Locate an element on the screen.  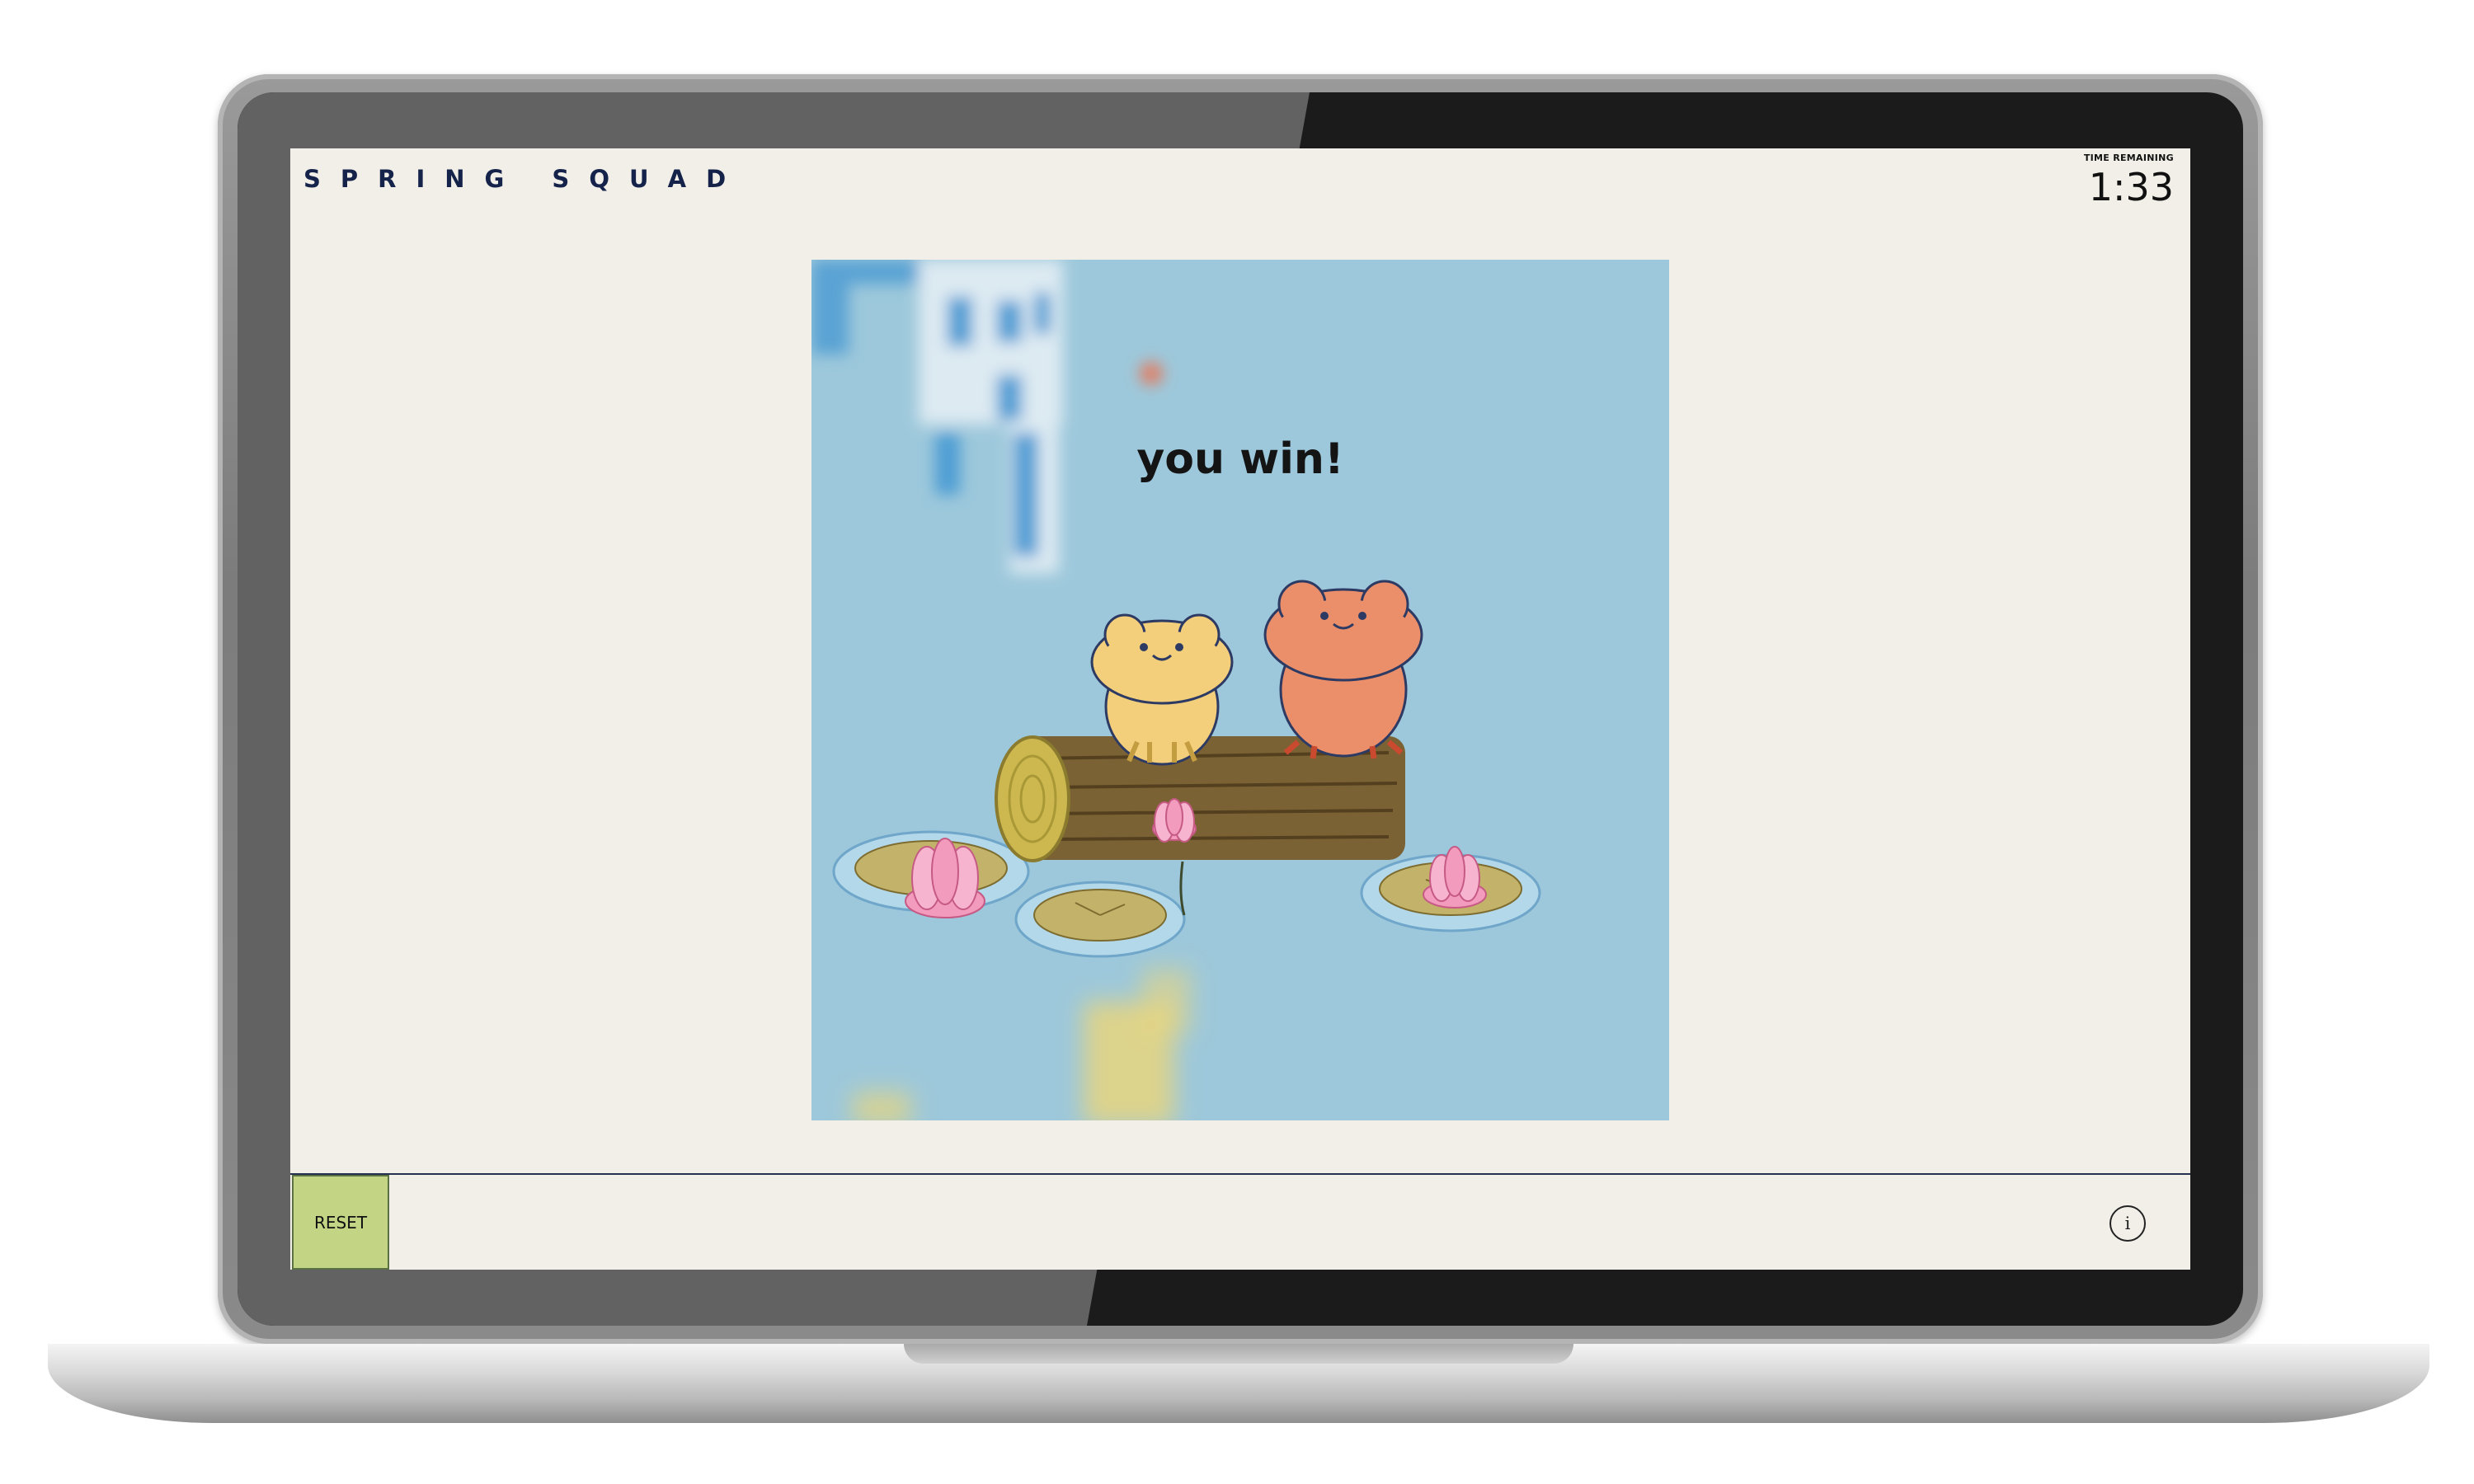
app-title: SPRING SQUAD is located at coordinates (524, 179).